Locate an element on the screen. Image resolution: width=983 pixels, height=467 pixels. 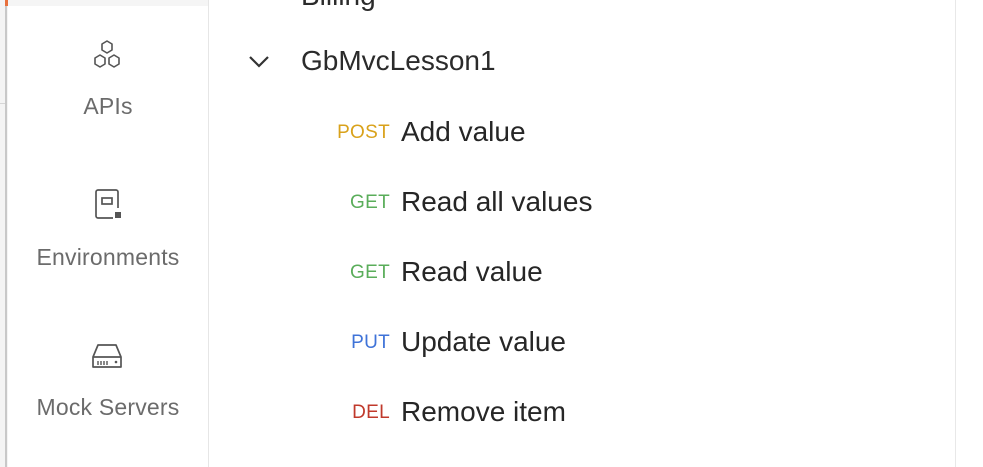
request-name: Add value is located at coordinates (463, 131).